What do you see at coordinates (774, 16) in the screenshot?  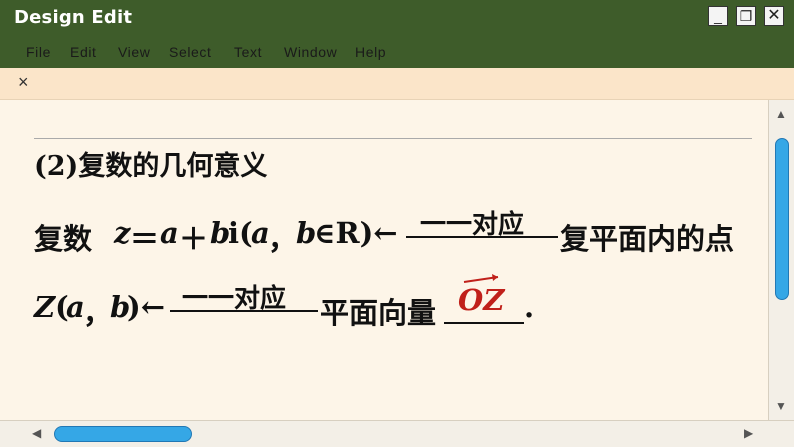 I see `close-button: ✕` at bounding box center [774, 16].